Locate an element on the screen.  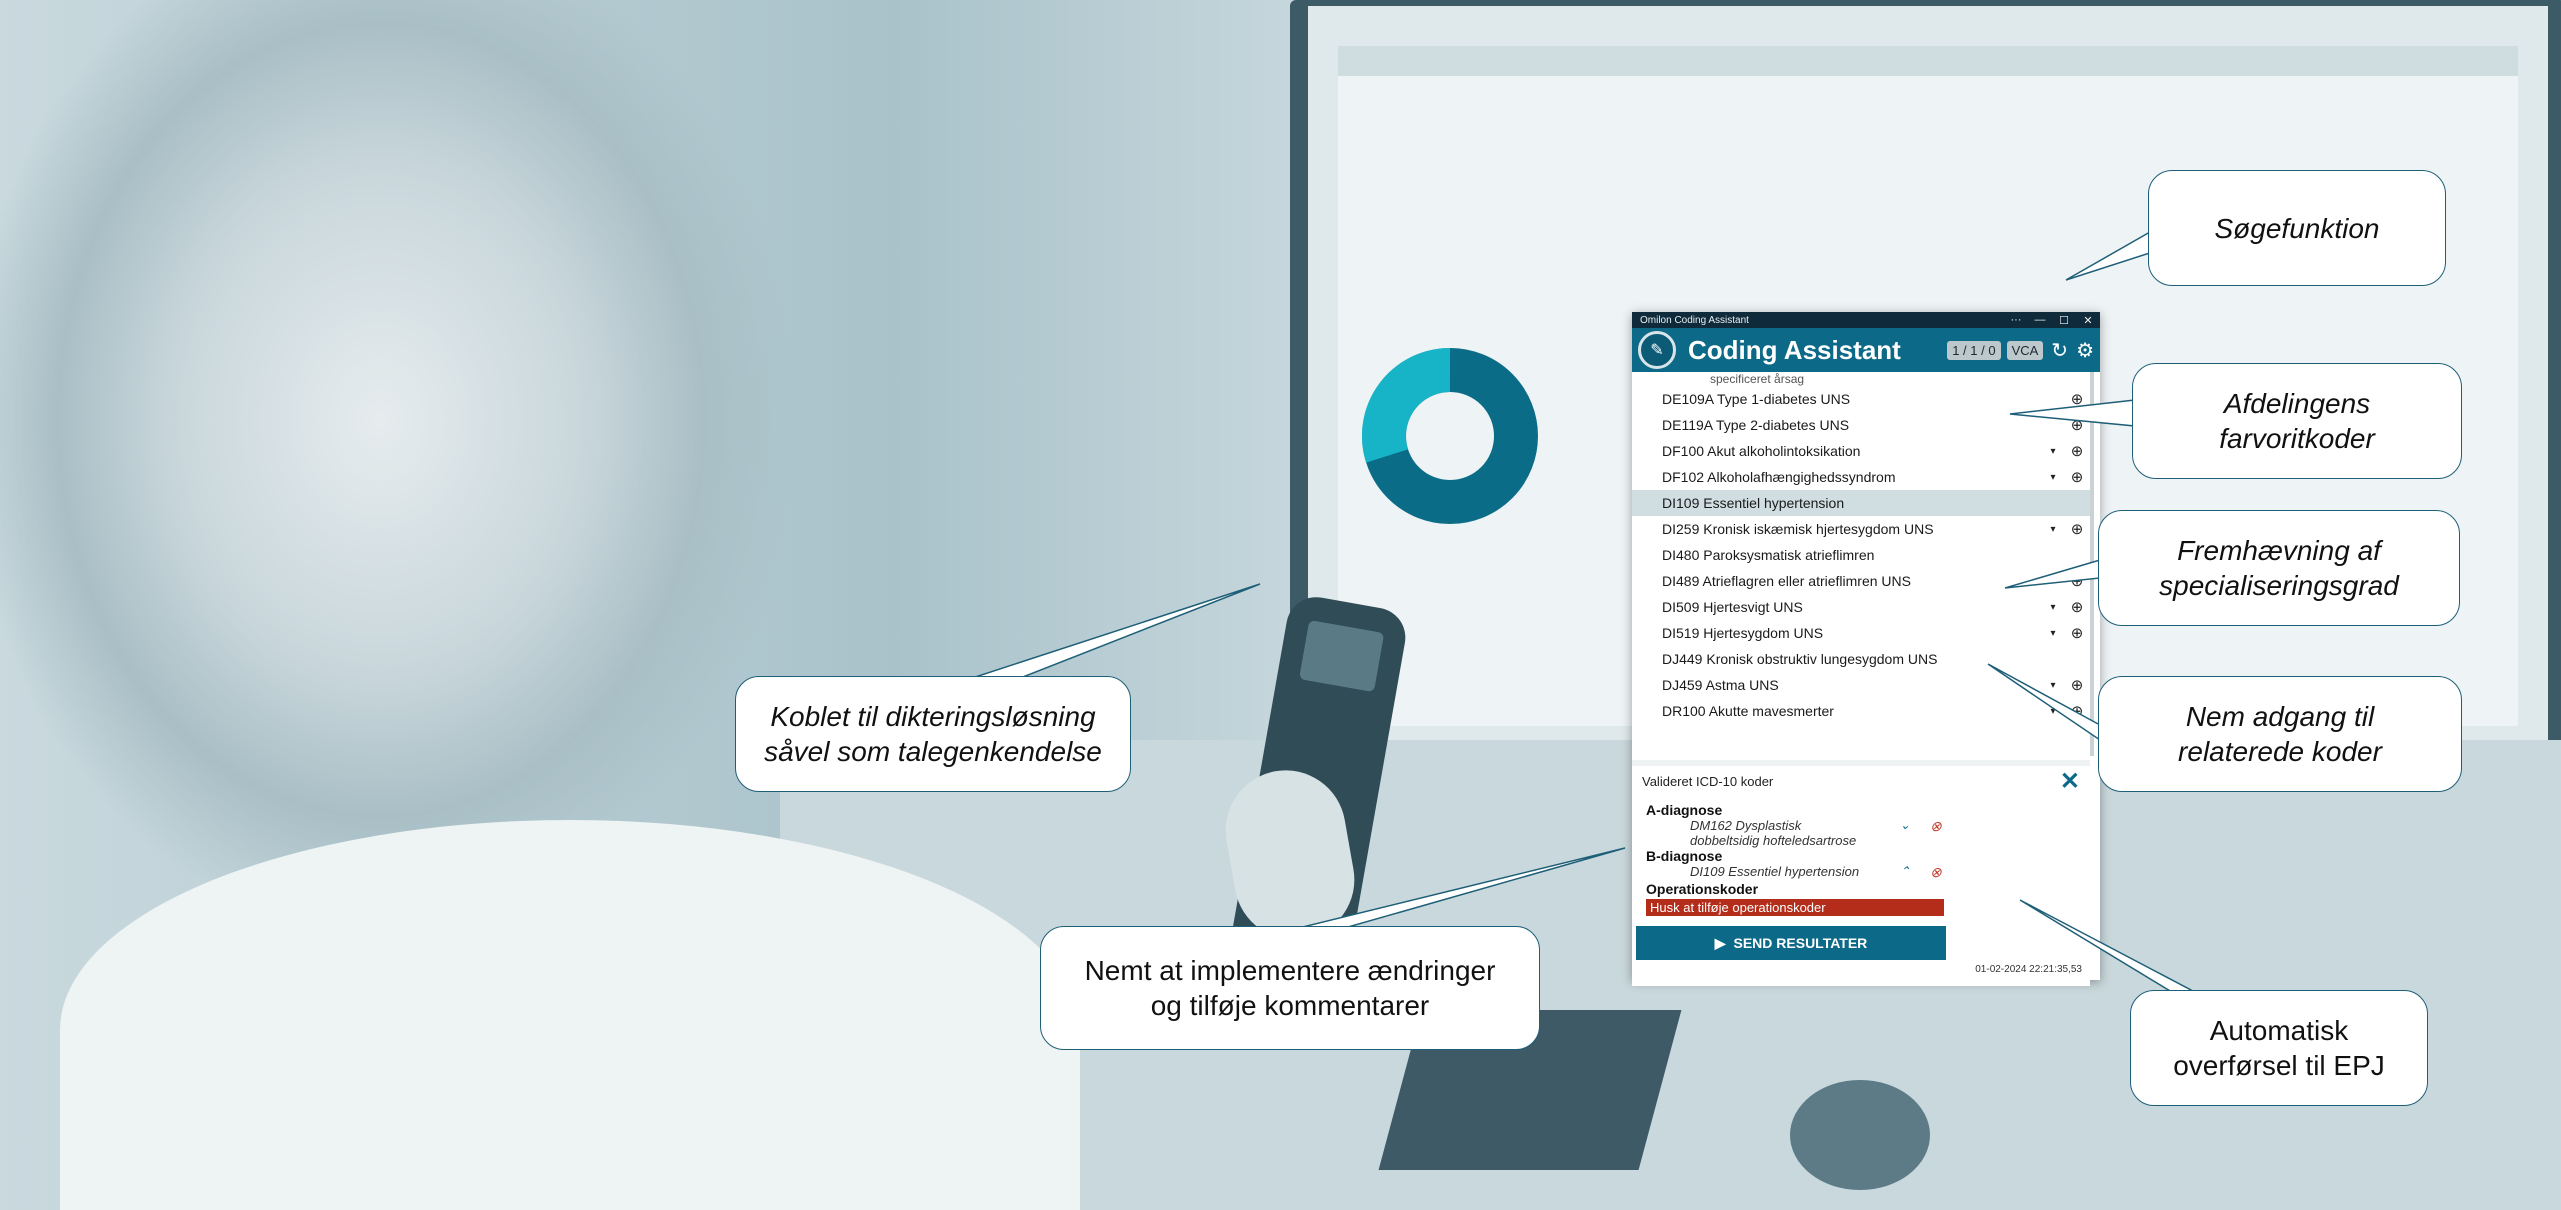
callout-text-line1: Koblet til dikteringsløsning is located at coordinates (933, 716).